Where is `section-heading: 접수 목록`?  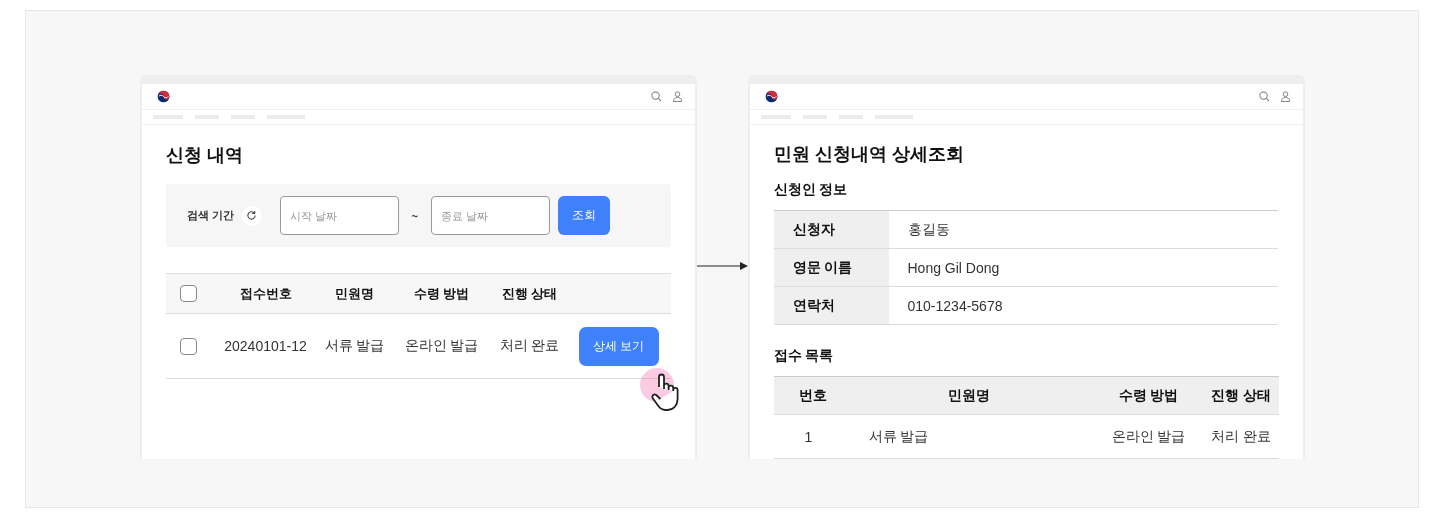 section-heading: 접수 목록 is located at coordinates (804, 356).